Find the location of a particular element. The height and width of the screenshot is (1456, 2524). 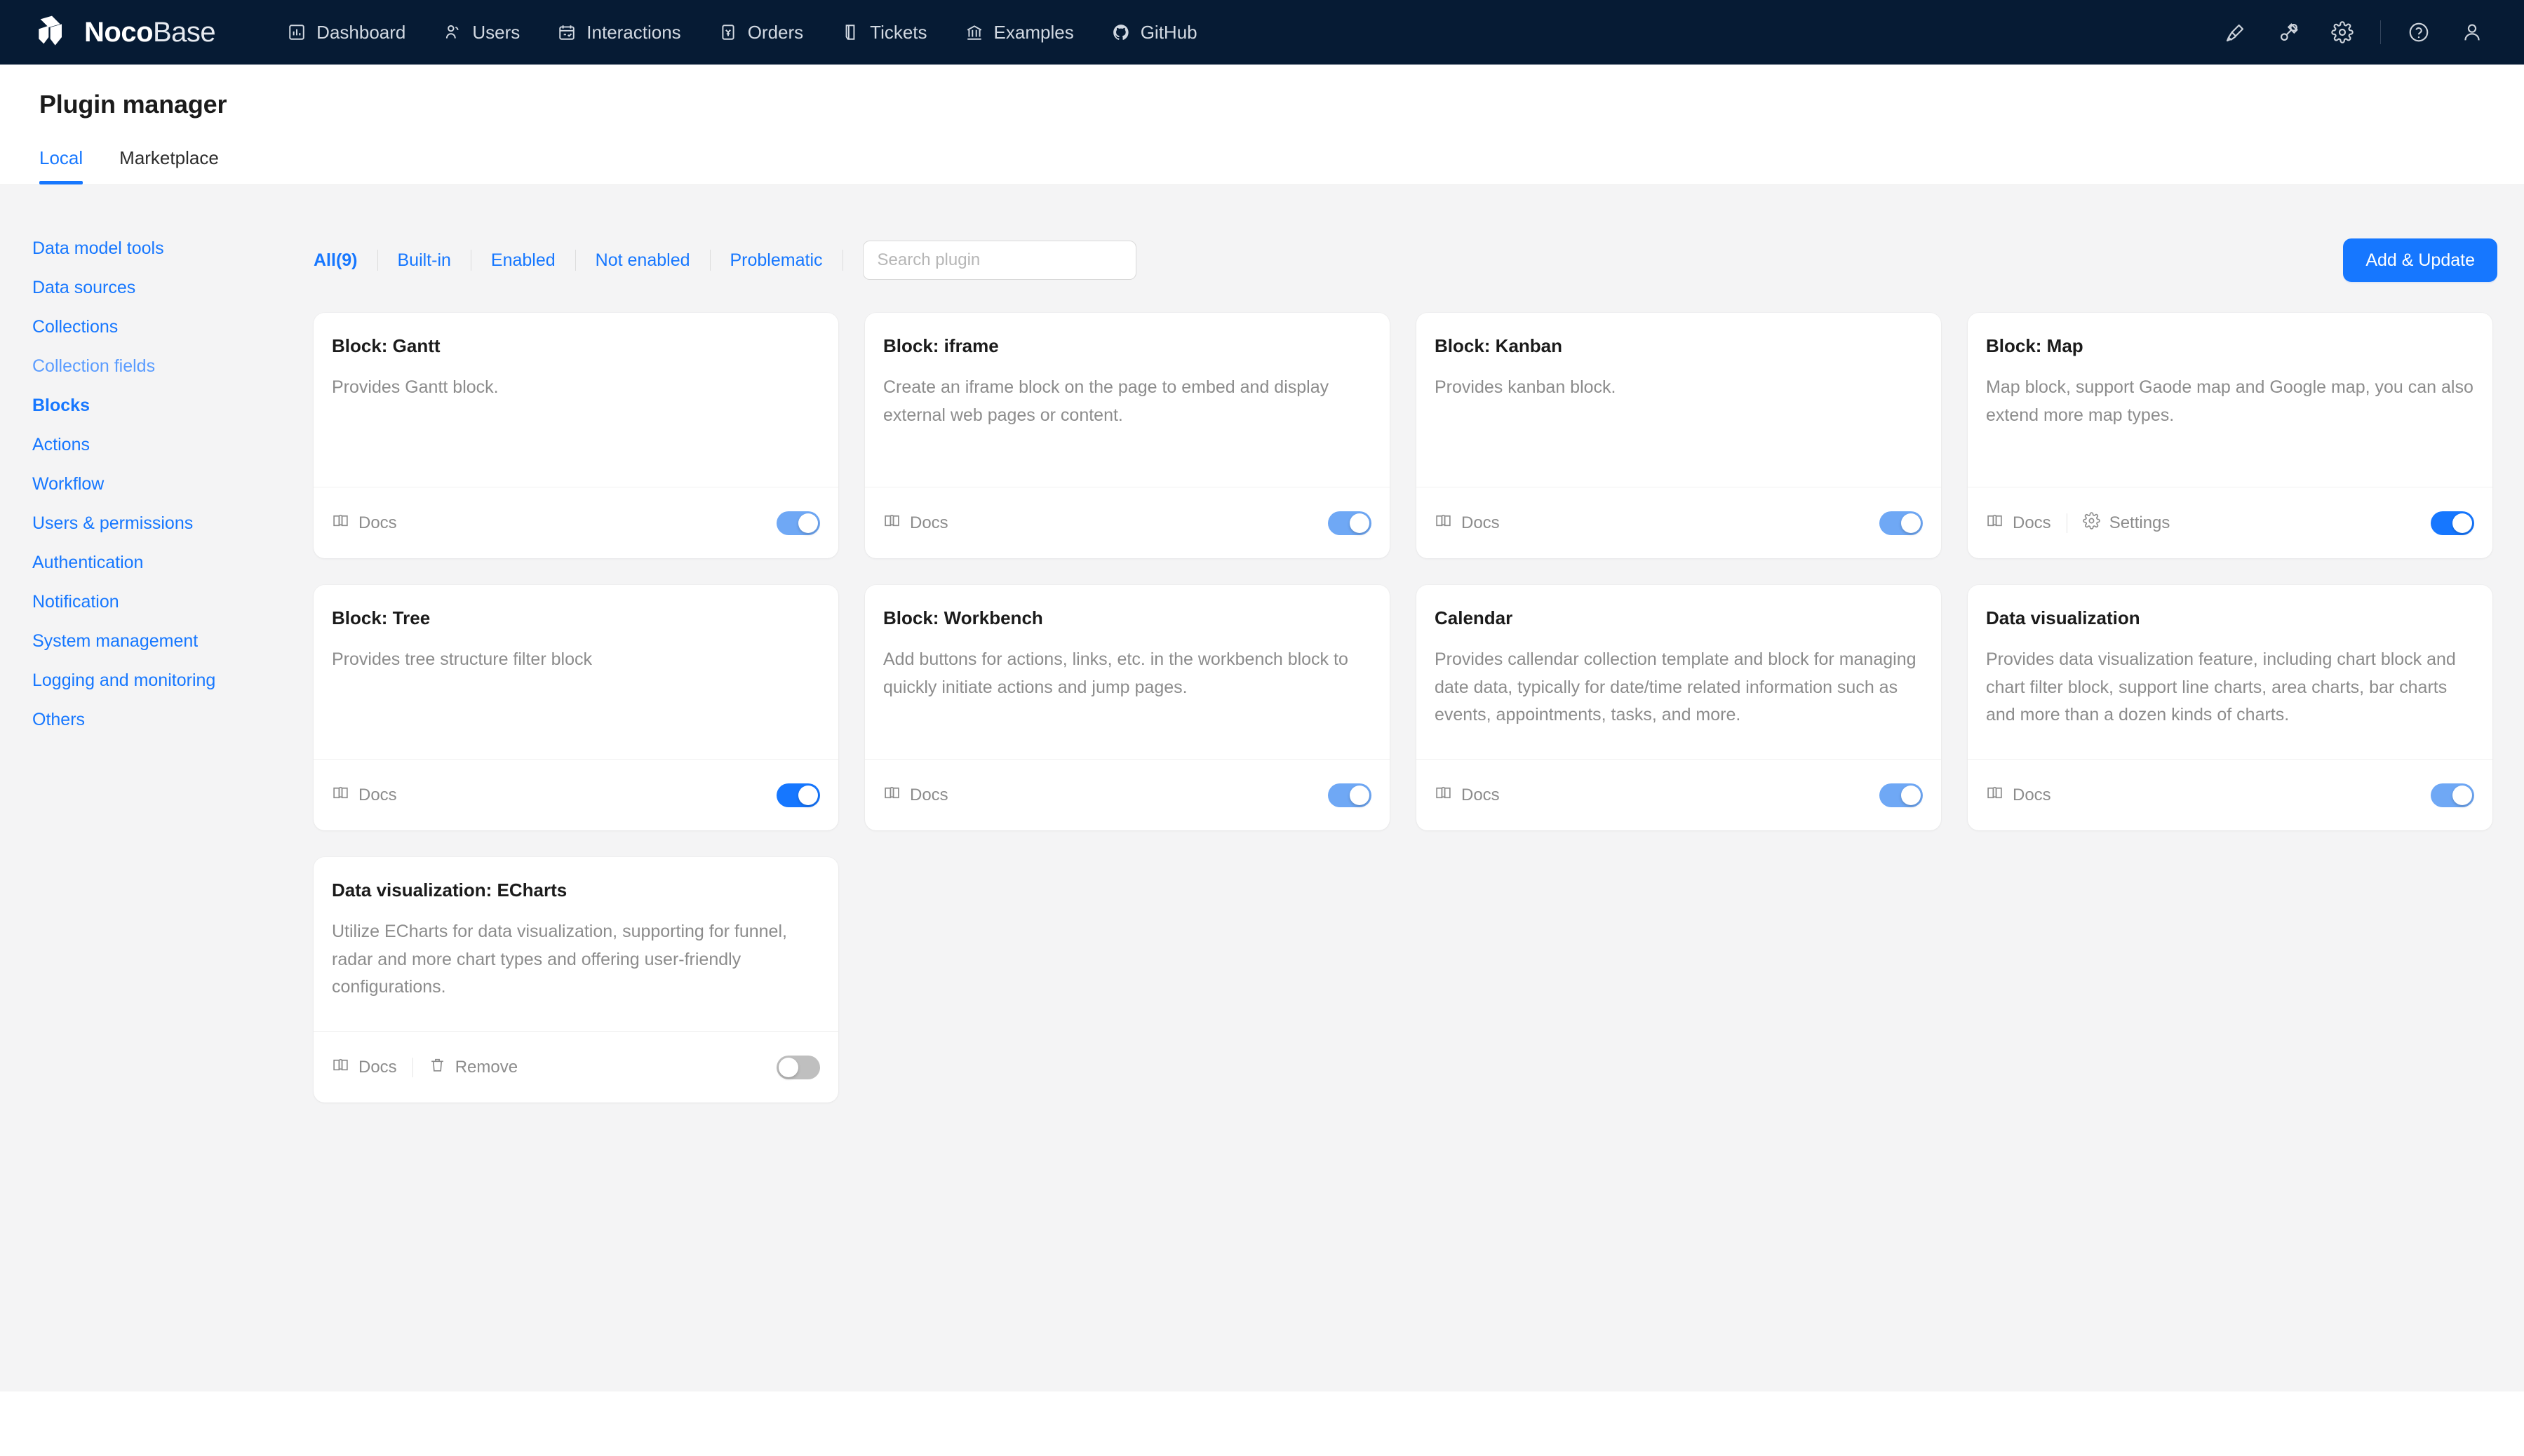

remove-link: Remove is located at coordinates (473, 1067).